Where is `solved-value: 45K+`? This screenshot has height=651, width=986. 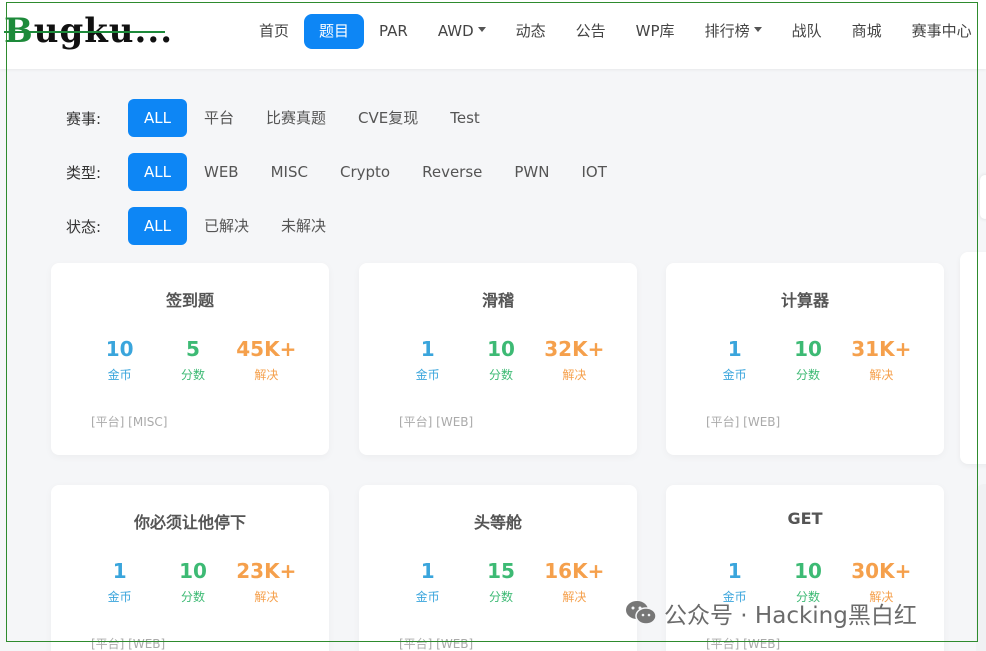
solved-value: 45K+ is located at coordinates (266, 349).